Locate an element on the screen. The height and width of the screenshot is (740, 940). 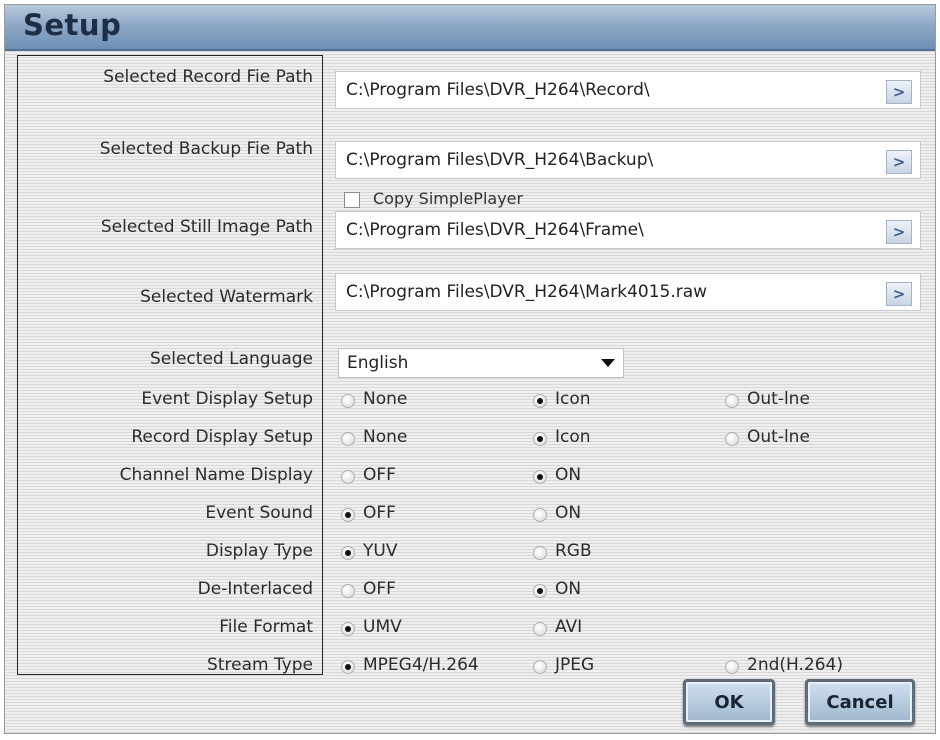
still-image-path-field: C:\Program Files\DVR_H264\Frame\ > is located at coordinates (628, 230).